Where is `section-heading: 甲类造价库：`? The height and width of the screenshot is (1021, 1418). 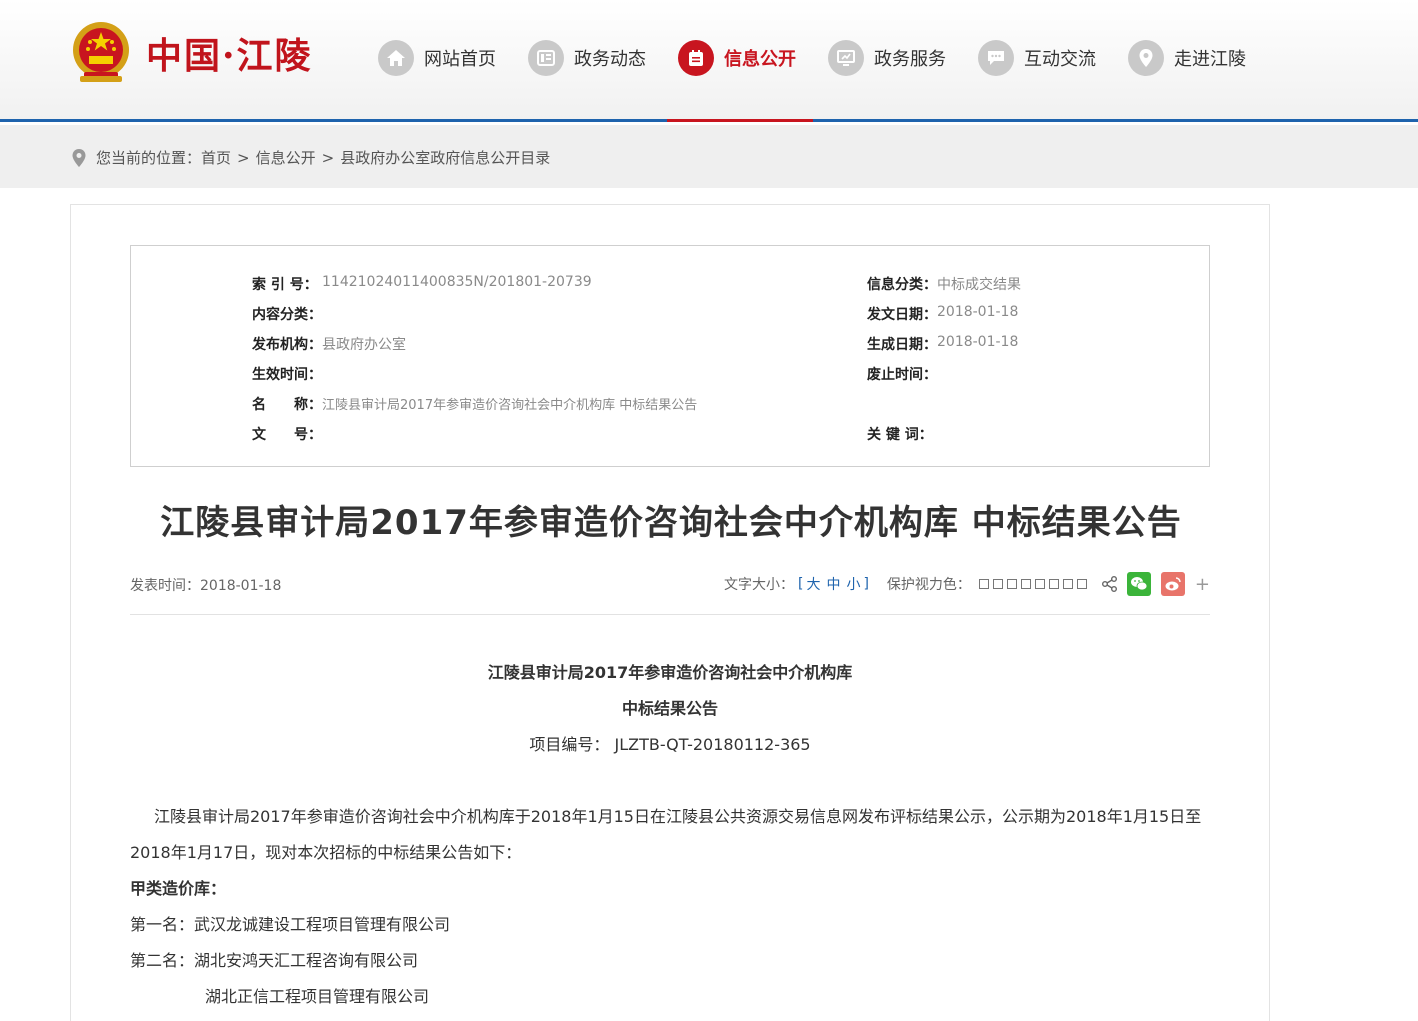 section-heading: 甲类造价库： is located at coordinates (178, 888).